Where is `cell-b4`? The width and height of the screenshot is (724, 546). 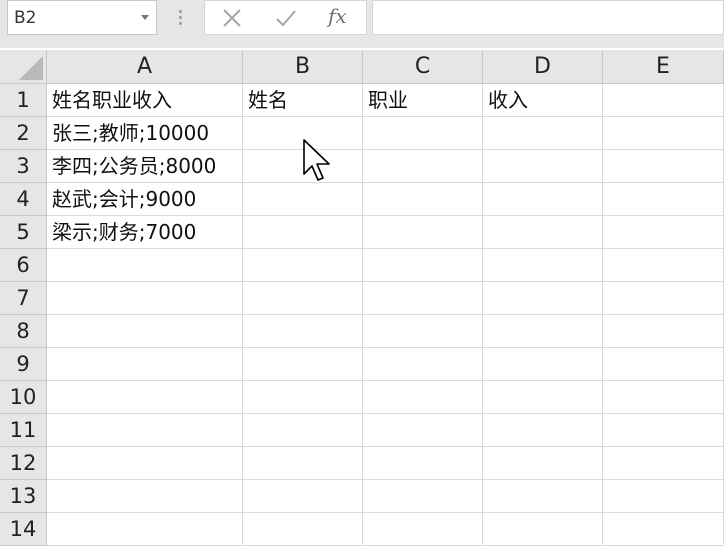
cell-b4 is located at coordinates (303, 199).